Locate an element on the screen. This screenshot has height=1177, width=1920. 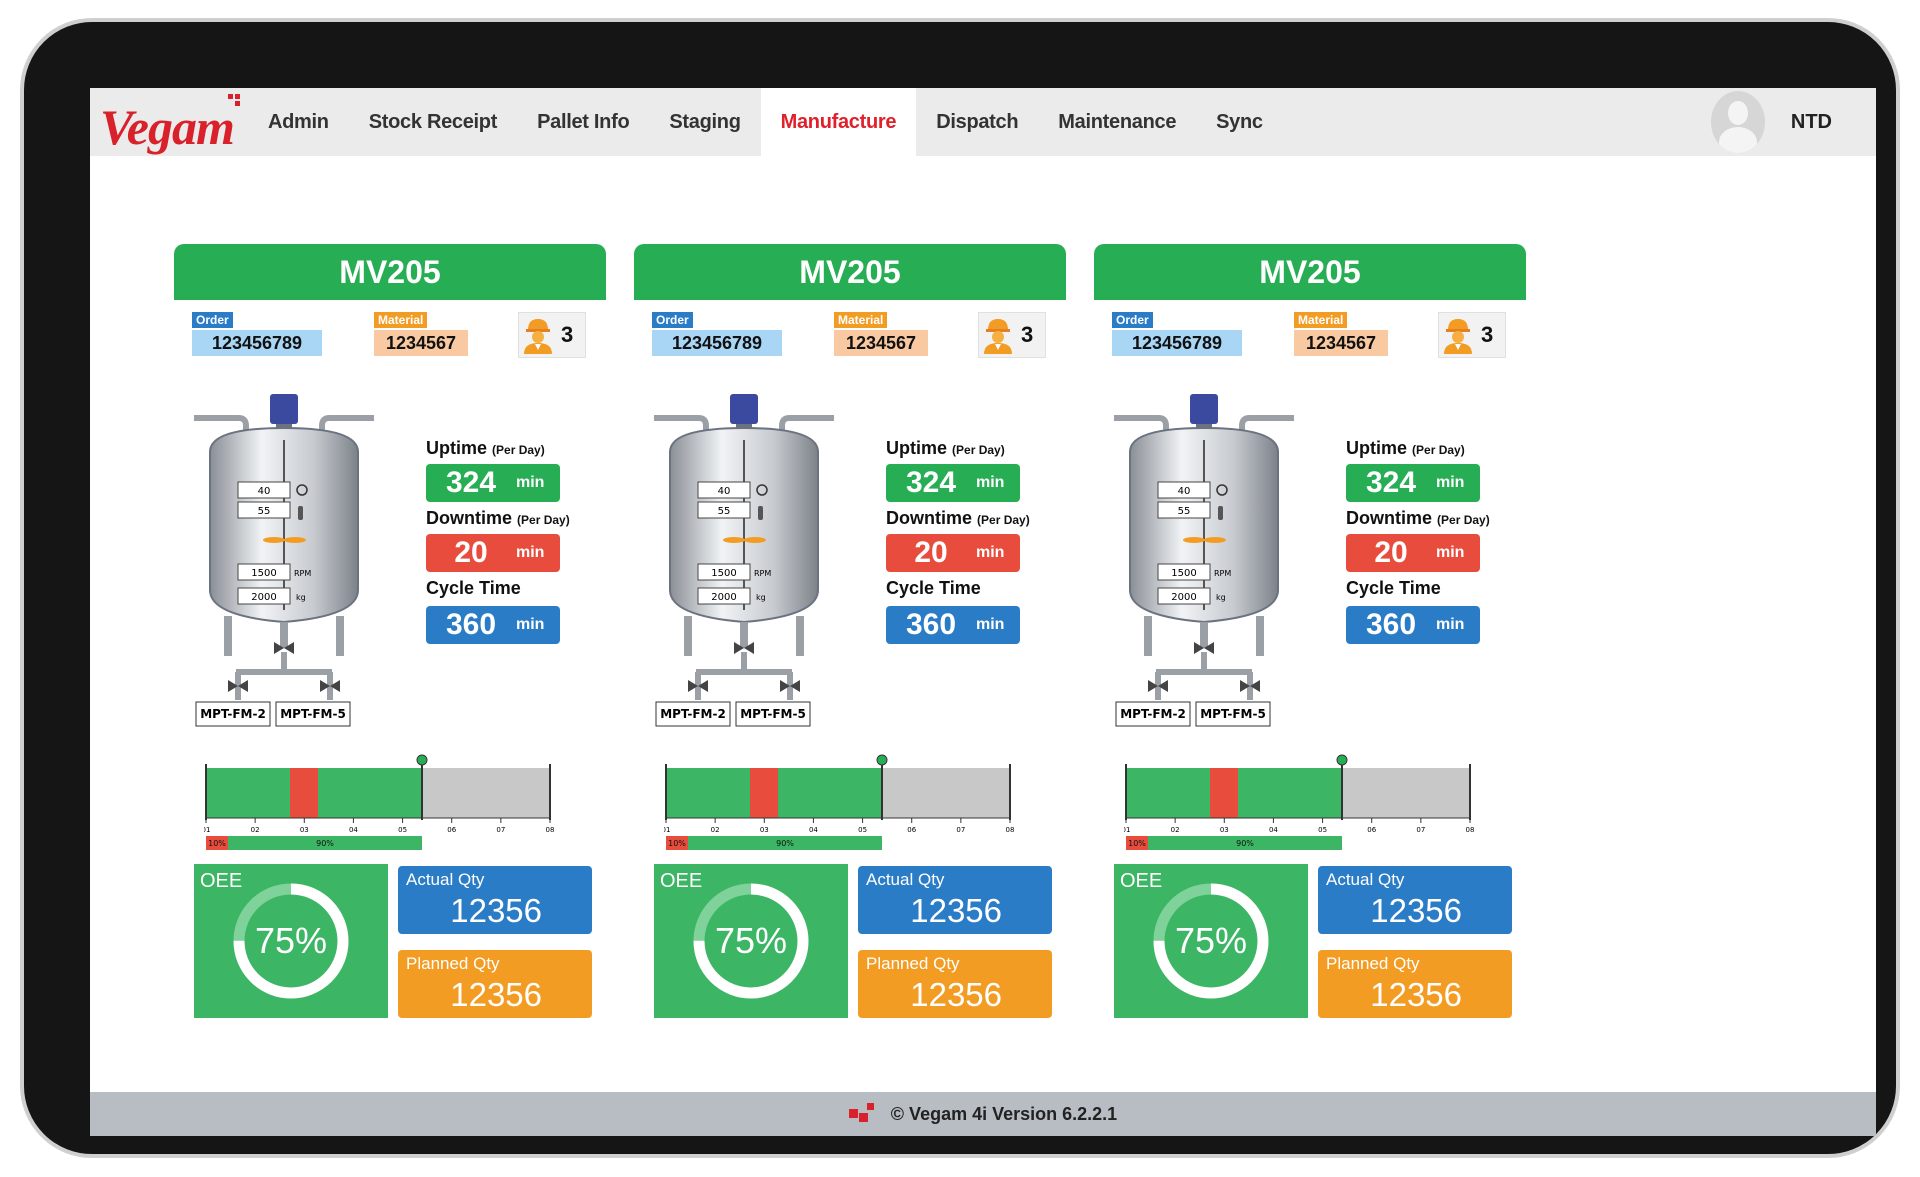
rpm-value: 1500 is located at coordinates (263, 573).